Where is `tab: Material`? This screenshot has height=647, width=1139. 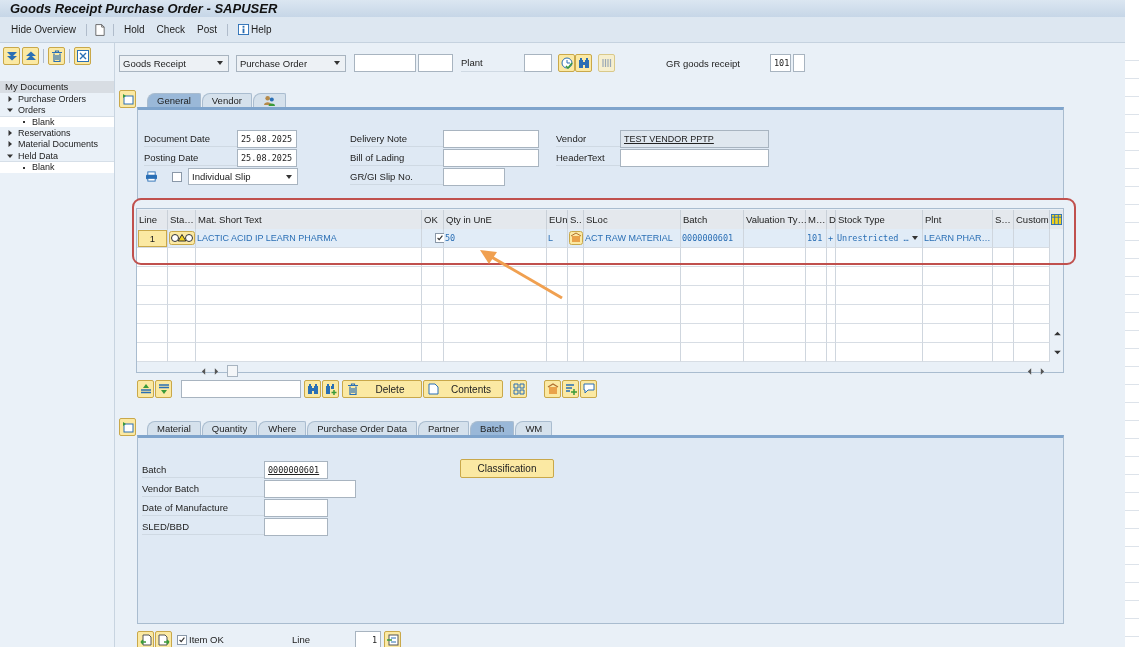
tab: Material is located at coordinates (174, 428).